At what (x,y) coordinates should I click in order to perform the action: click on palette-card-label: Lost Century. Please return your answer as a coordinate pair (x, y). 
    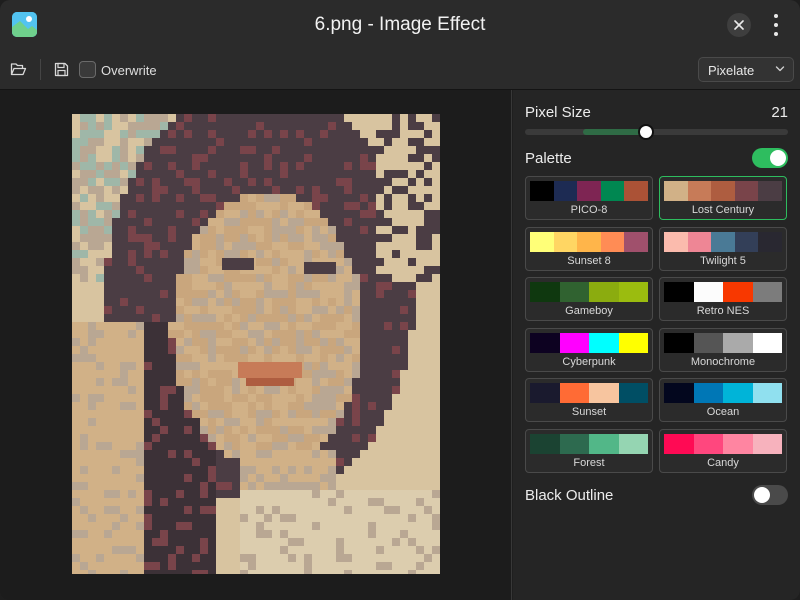
    Looking at the image, I should click on (723, 210).